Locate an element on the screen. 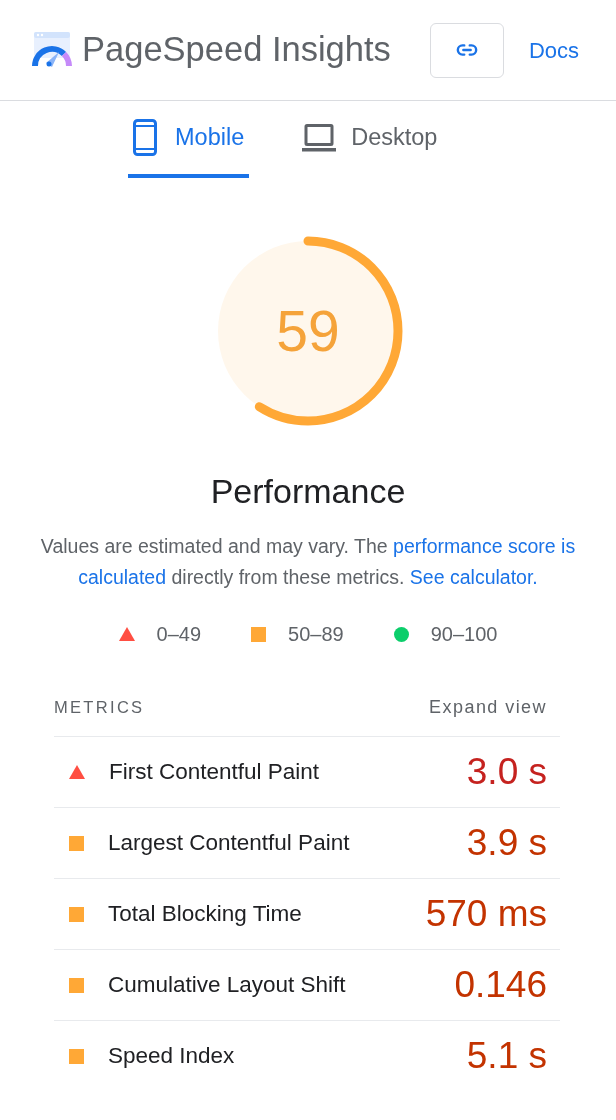  legend-label: 50–89 is located at coordinates (316, 634).